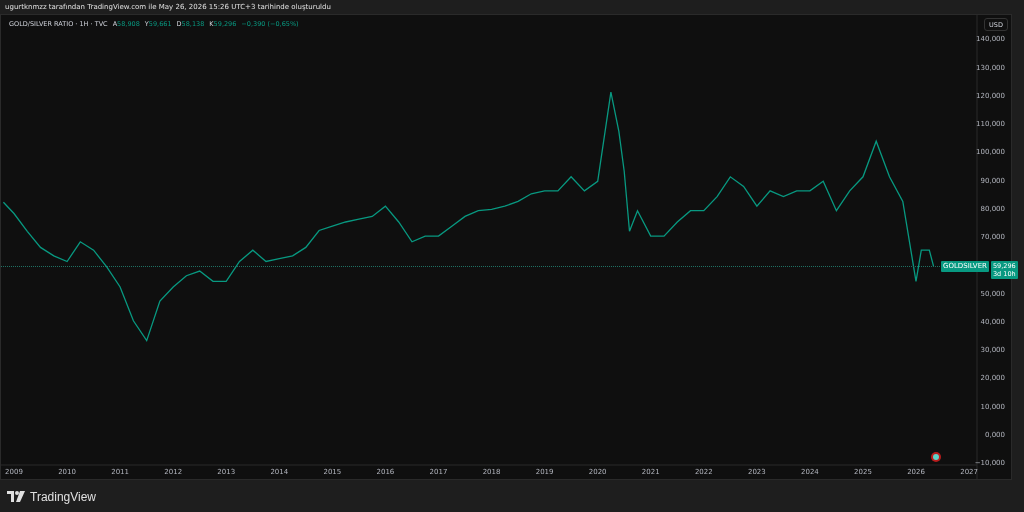  What do you see at coordinates (63, 496) in the screenshot?
I see `brand-name: TradingView` at bounding box center [63, 496].